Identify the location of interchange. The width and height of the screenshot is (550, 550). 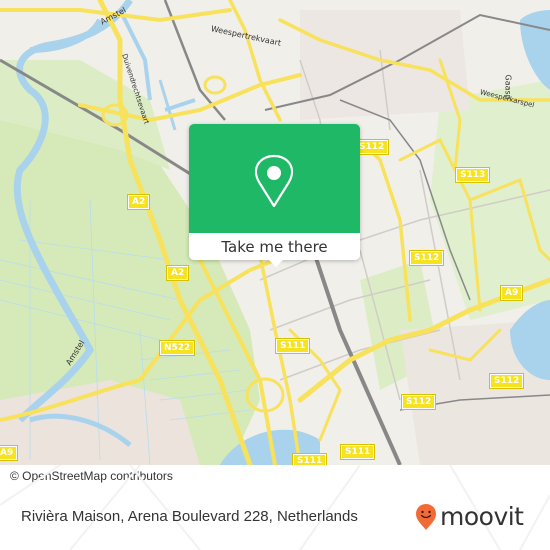
(215, 85).